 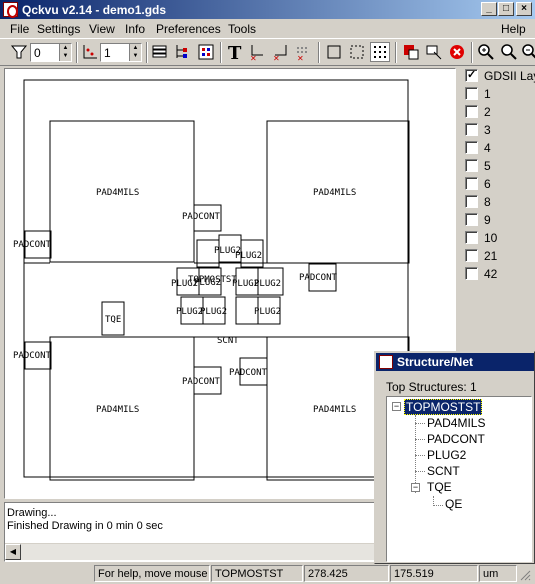 What do you see at coordinates (267, 9) in the screenshot?
I see `title-bar: Qckvu v2.14 - demo1.gds _ □ ×` at bounding box center [267, 9].